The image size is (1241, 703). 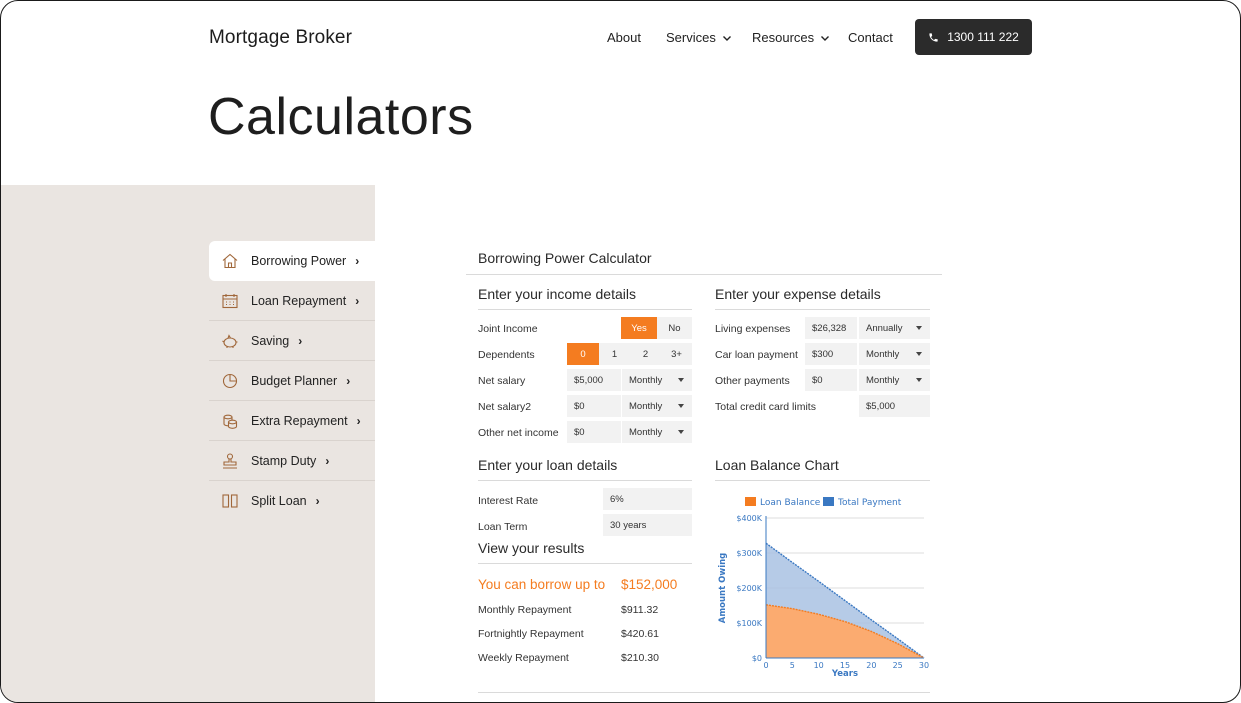 I want to click on sidebar-item-label: Budget Planner, so click(x=294, y=380).